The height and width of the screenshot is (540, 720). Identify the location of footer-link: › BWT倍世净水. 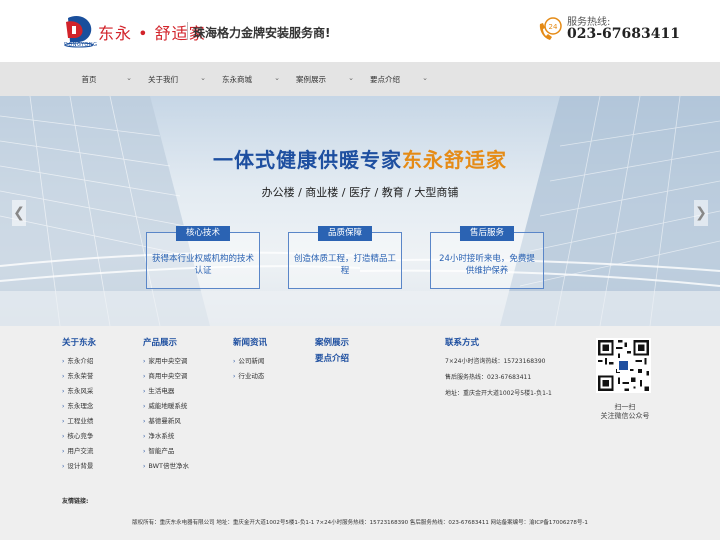
(166, 466).